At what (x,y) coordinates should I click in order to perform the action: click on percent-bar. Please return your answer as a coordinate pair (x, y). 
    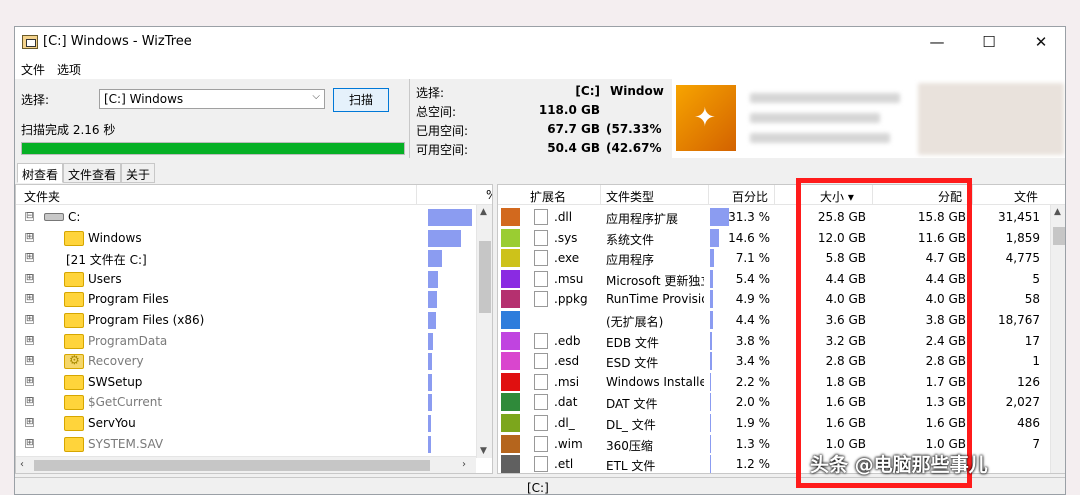
    Looking at the image, I should click on (710, 464).